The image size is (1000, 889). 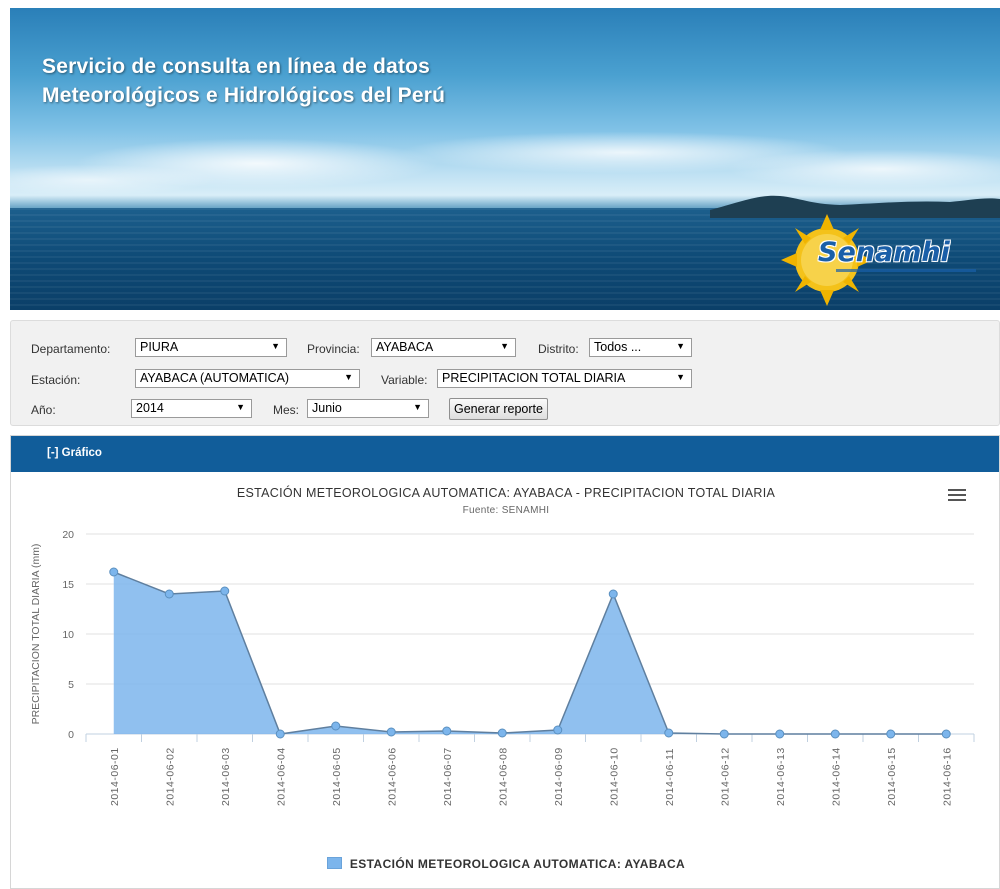 I want to click on estacion-value: AYABACA (AUTOMATICA), so click(x=215, y=378).